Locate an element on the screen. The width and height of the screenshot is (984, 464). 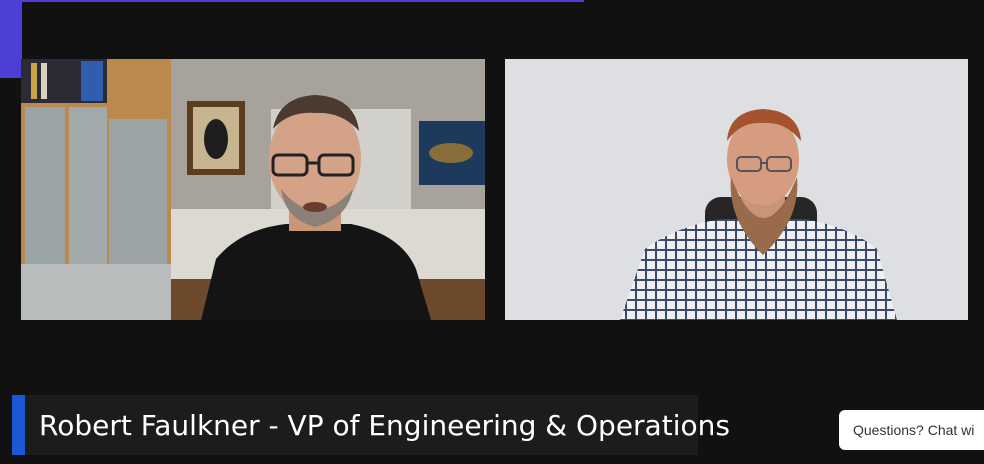
chat-widget-label: Questions? Chat wi is located at coordinates (914, 430).